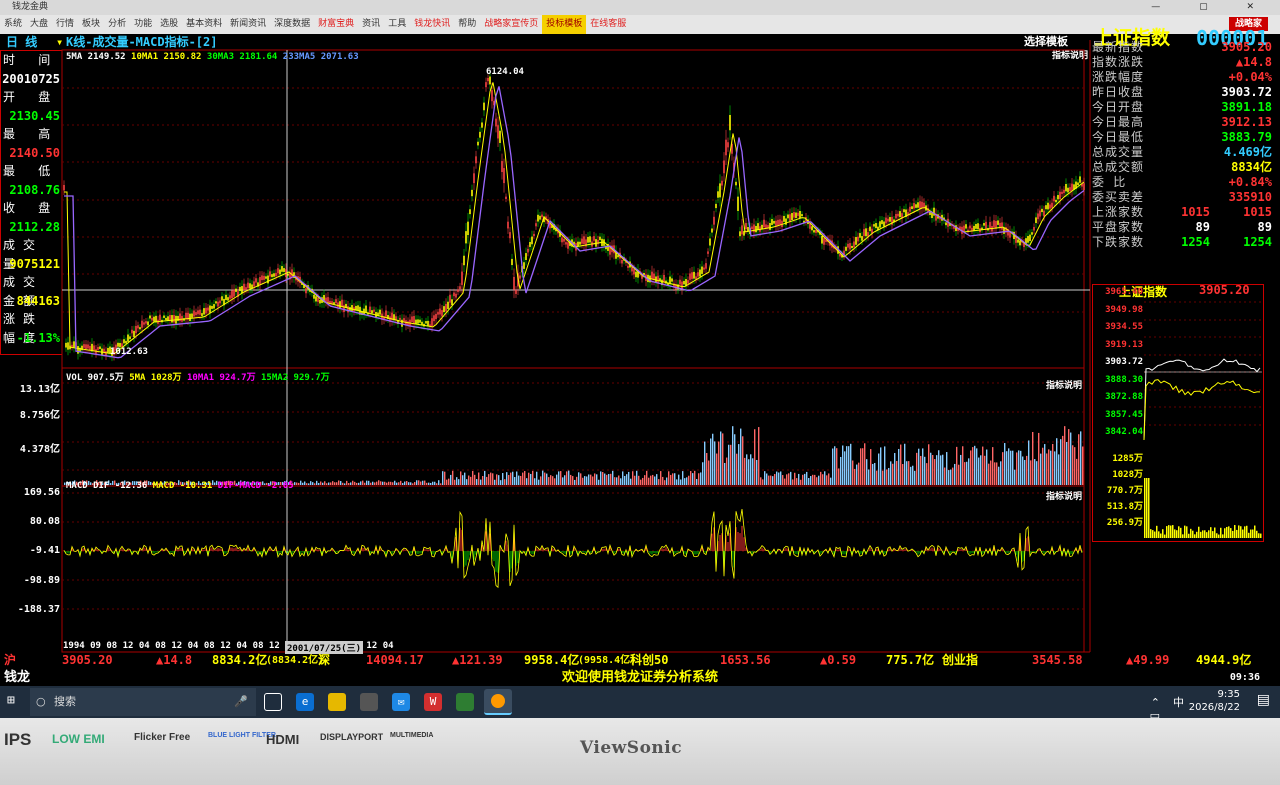  What do you see at coordinates (166, 57) in the screenshot?
I see `ma10-legend: 10MA1 2150.82` at bounding box center [166, 57].